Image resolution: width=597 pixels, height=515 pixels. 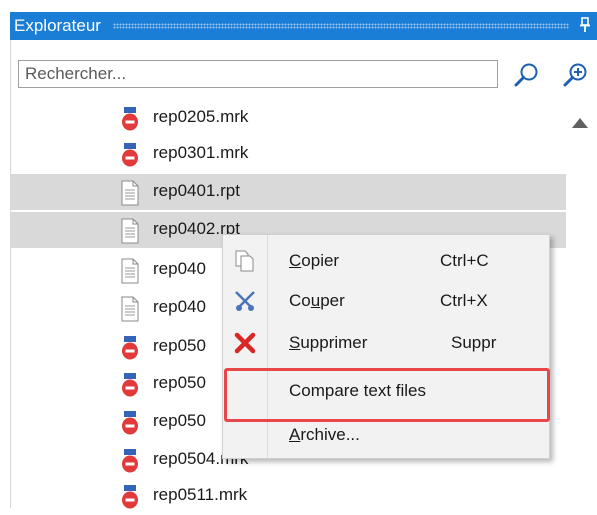 What do you see at coordinates (201, 116) in the screenshot?
I see `tree-item-label: rep0205.mrk` at bounding box center [201, 116].